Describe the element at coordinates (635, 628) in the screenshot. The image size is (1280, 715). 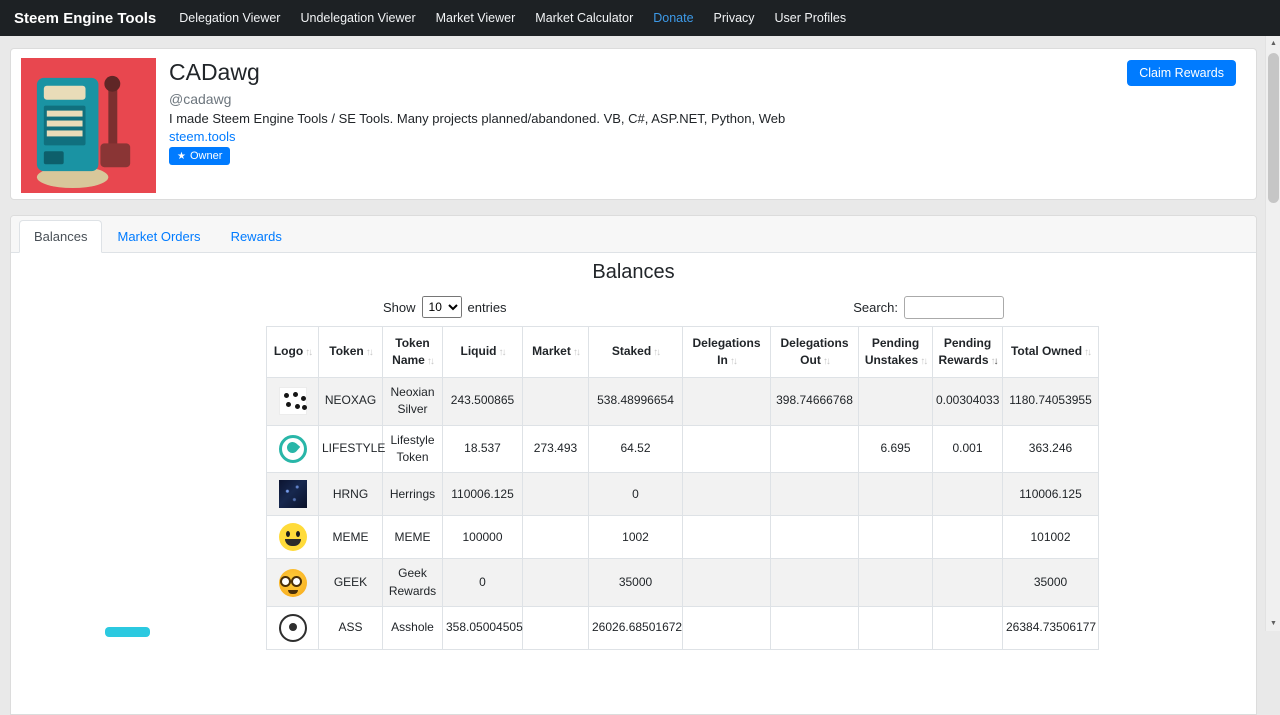
I see `cell-staked: 26026.68501672` at that location.